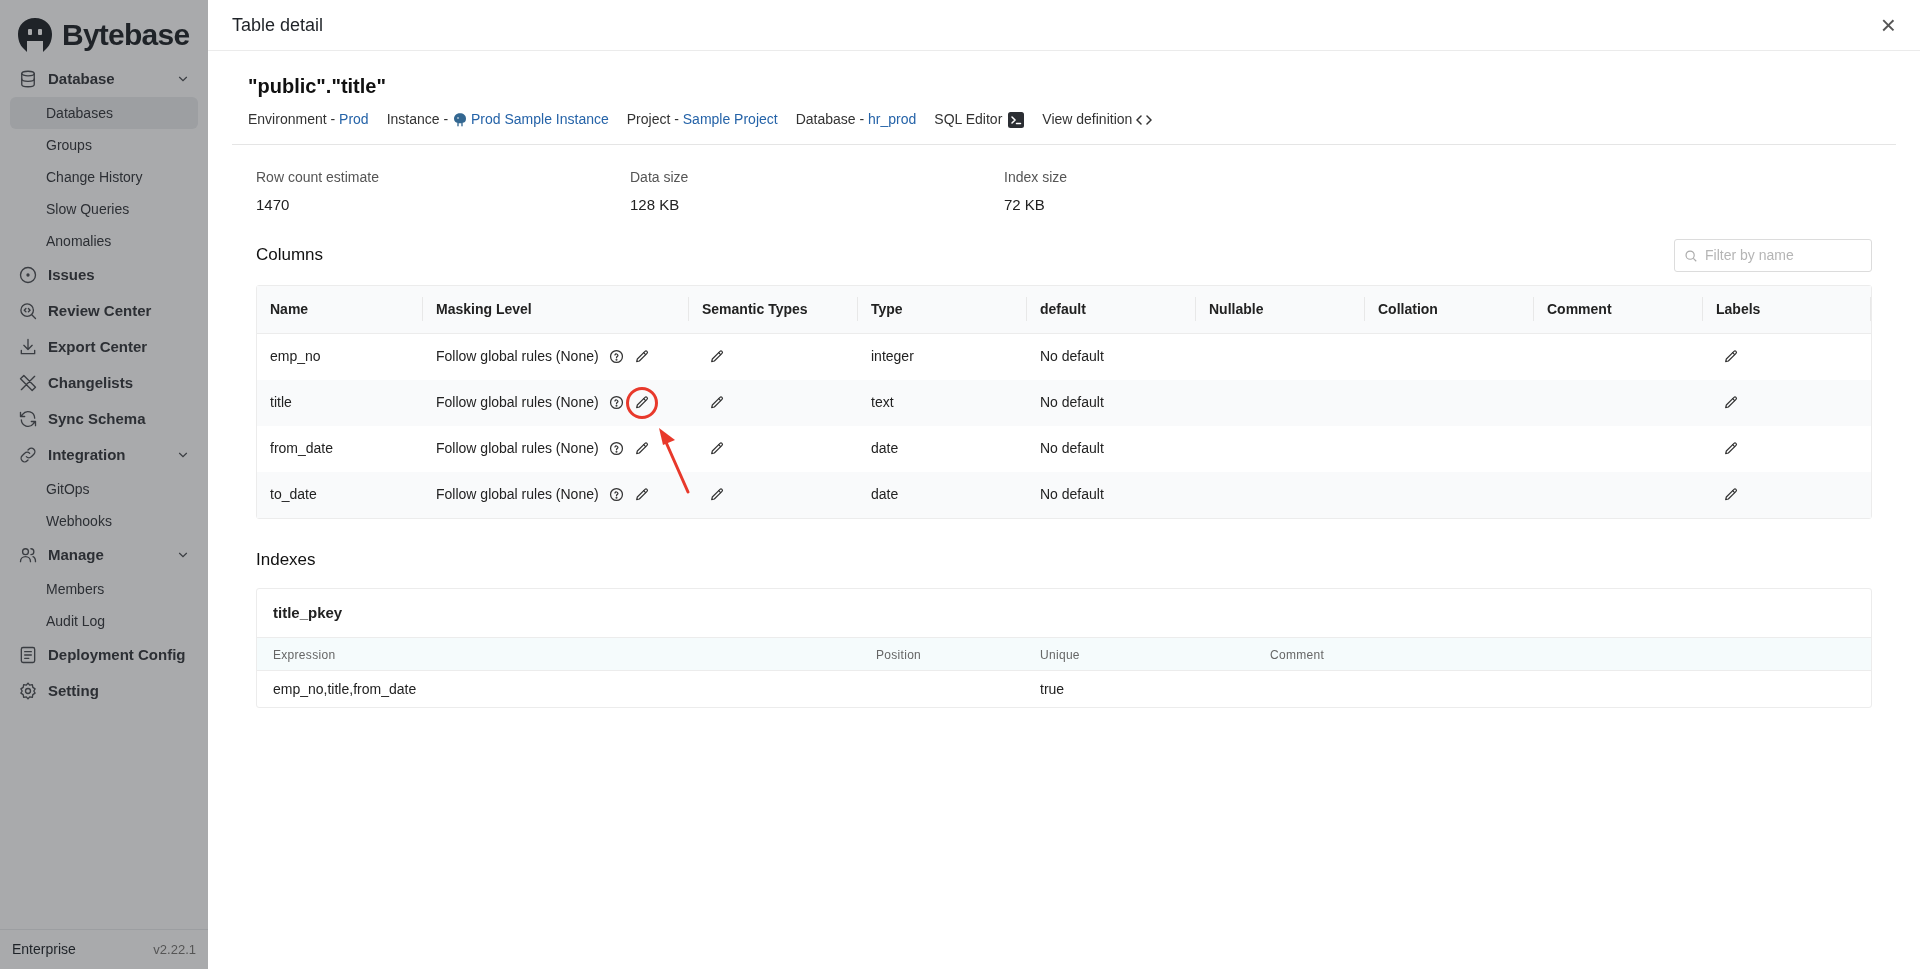 Image resolution: width=1920 pixels, height=969 pixels. Describe the element at coordinates (104, 455) in the screenshot. I see `nav-item: Integration` at that location.